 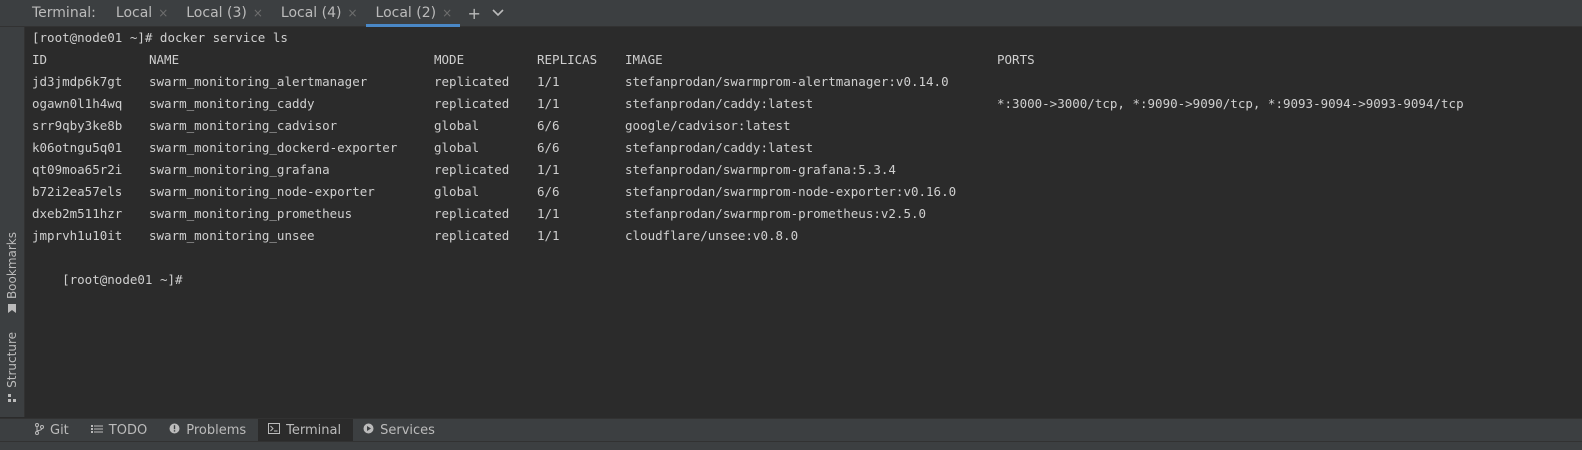 I want to click on cell-name: swarm_monitoring_caddy, so click(x=232, y=103).